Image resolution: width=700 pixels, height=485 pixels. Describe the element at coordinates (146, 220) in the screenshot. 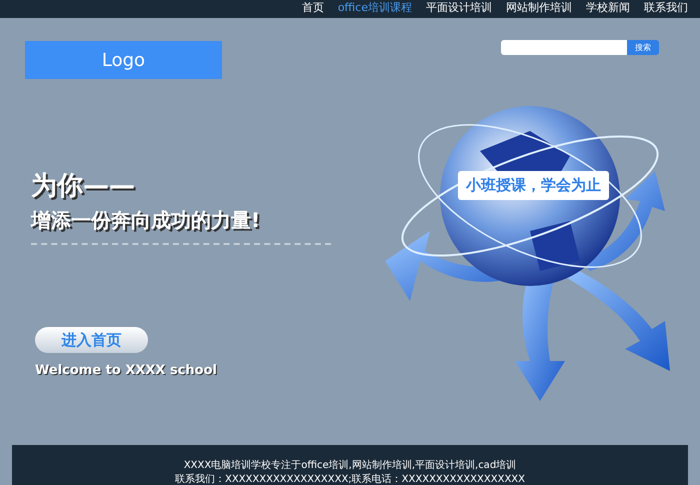

I see `hero-subtitle: 增添一份奔向成功的力量!` at that location.